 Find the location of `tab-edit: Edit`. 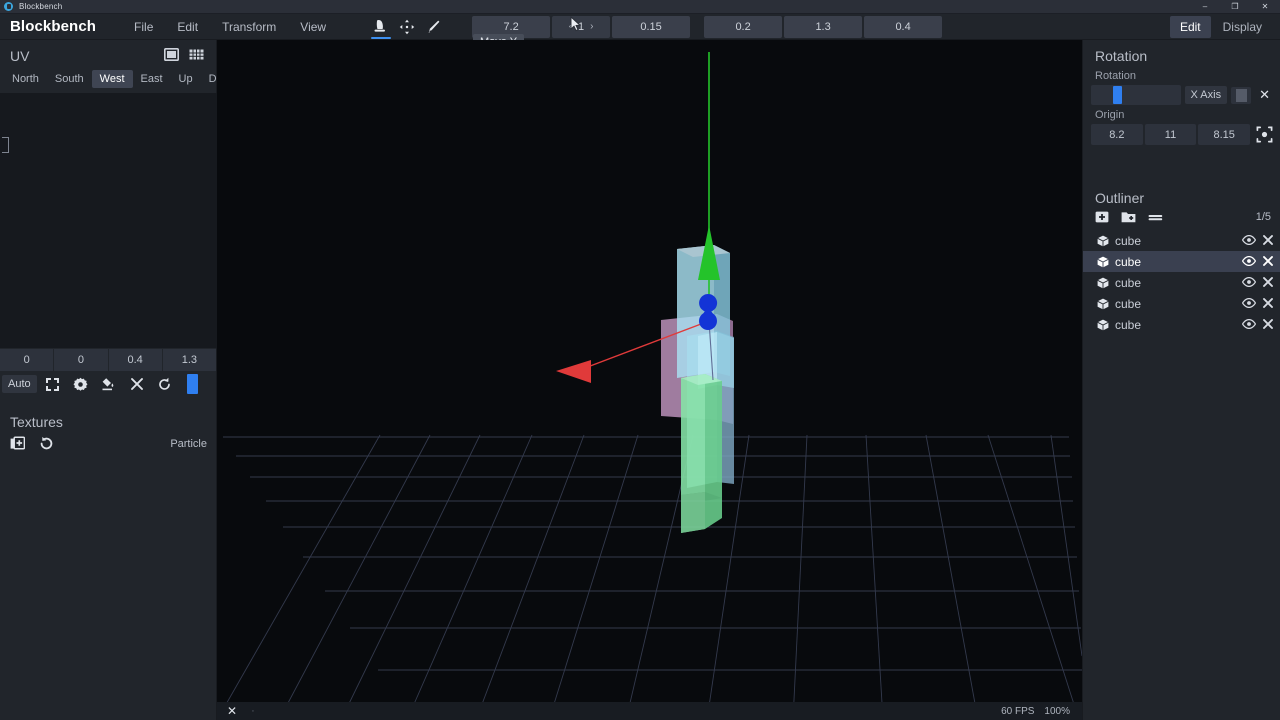

tab-edit: Edit is located at coordinates (1190, 26).